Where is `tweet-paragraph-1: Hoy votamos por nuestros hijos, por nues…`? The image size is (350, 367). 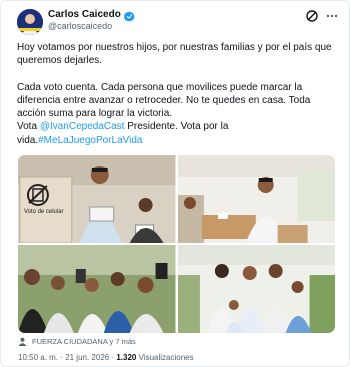 tweet-paragraph-1: Hoy votamos por nuestros hijos, por nues… is located at coordinates (174, 54).